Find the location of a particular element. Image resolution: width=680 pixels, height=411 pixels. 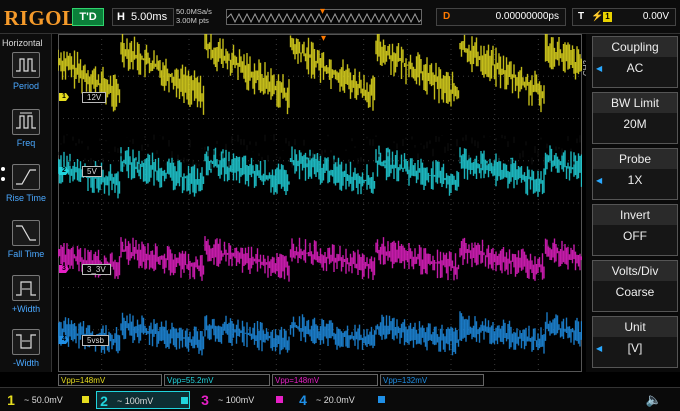

coupling-softkey: Coupling ◀ AC is located at coordinates (635, 62).